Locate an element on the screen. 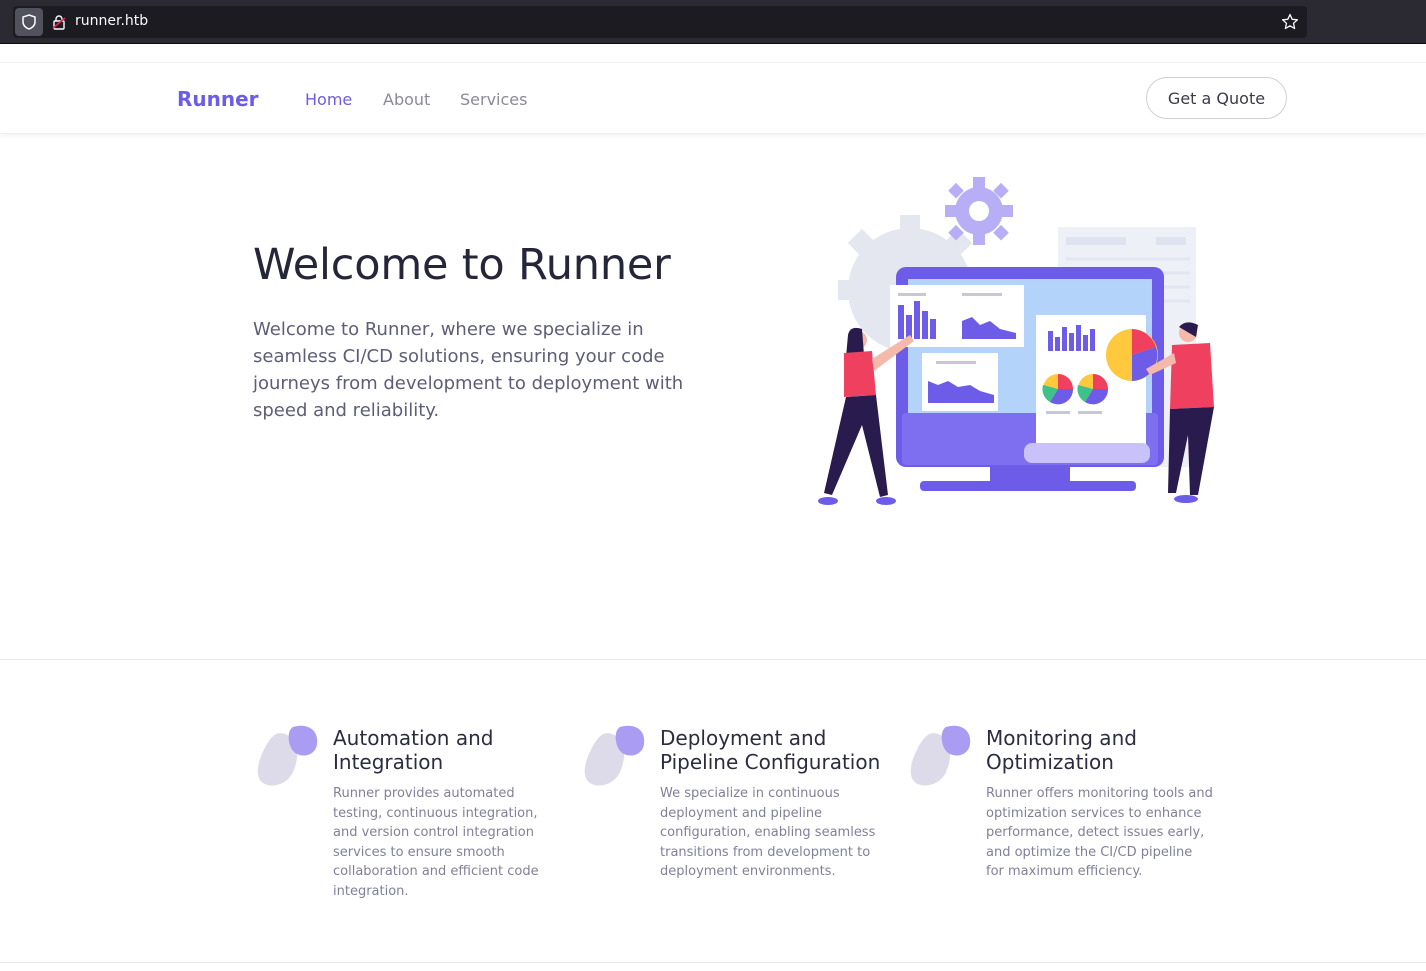  feature-title: Monitoring and Optimization is located at coordinates (1061, 750).